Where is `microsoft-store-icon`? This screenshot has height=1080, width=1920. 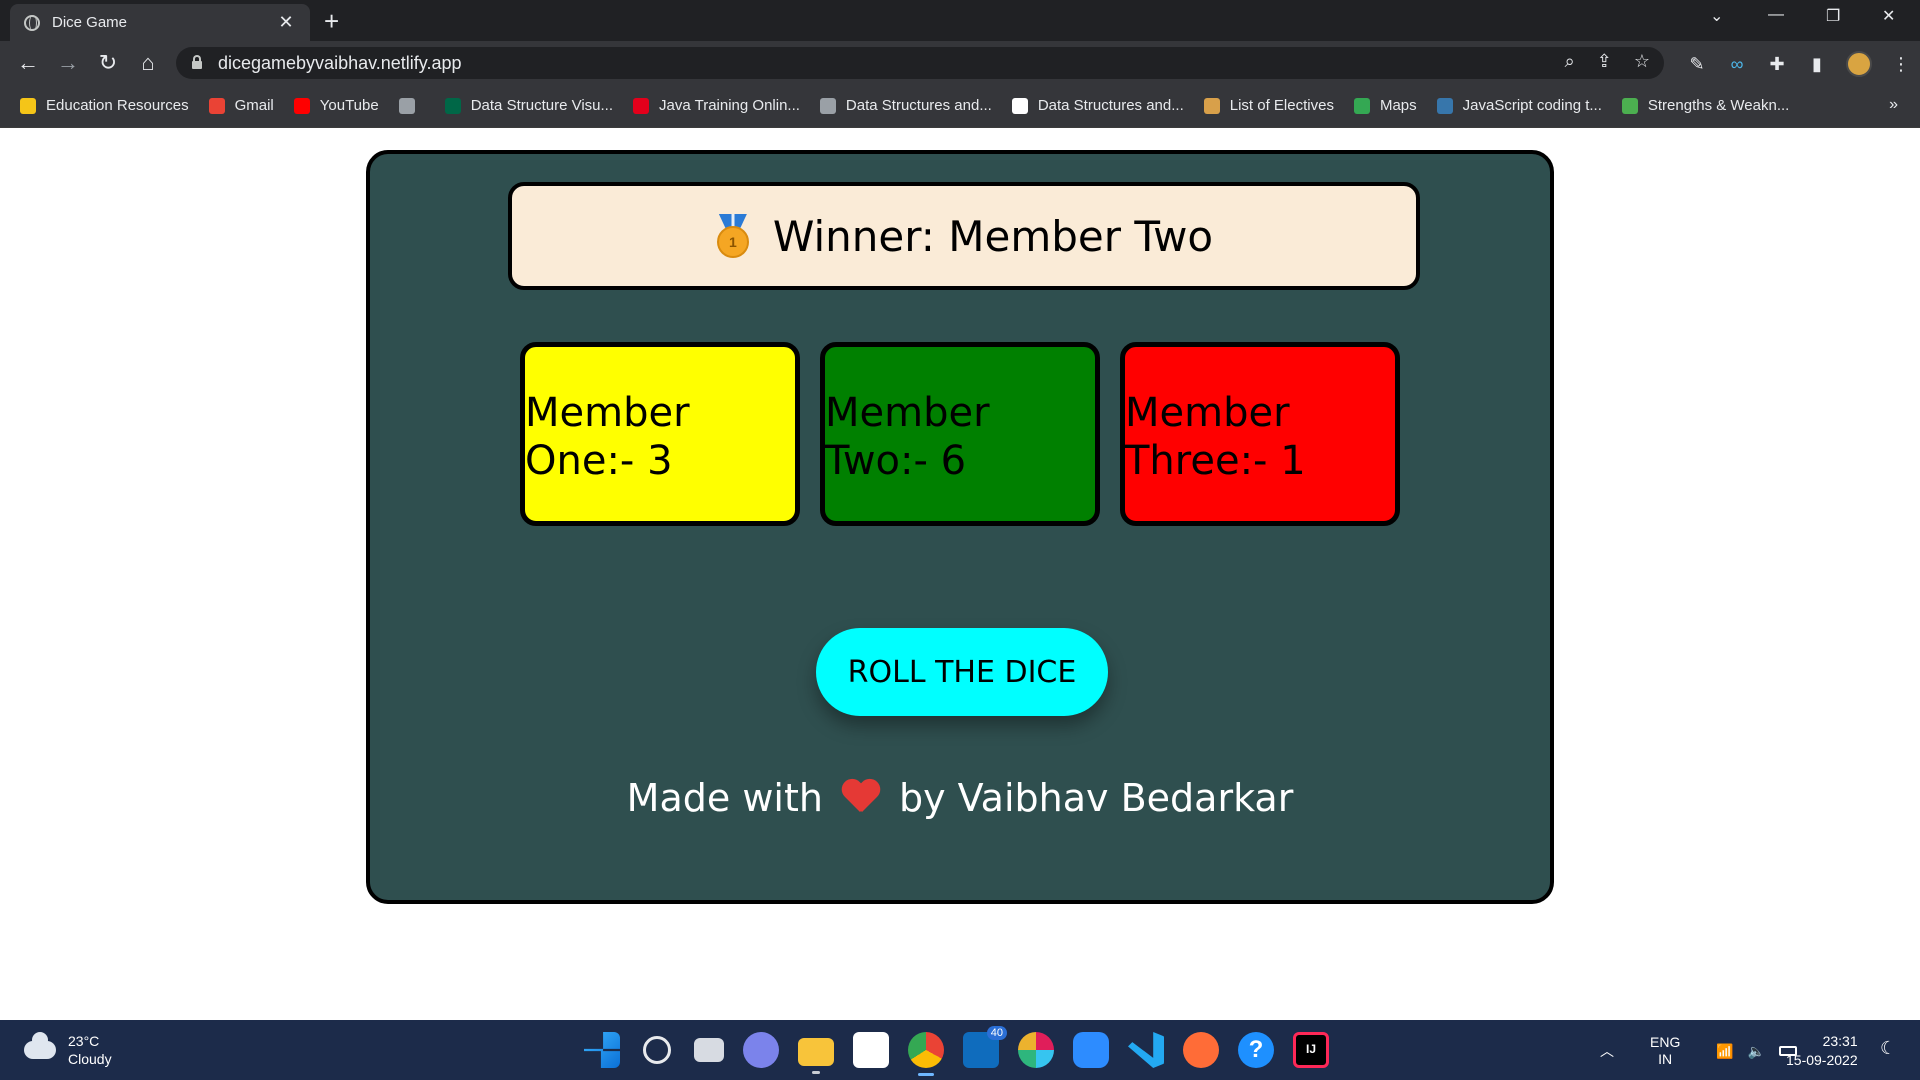 microsoft-store-icon is located at coordinates (871, 1050).